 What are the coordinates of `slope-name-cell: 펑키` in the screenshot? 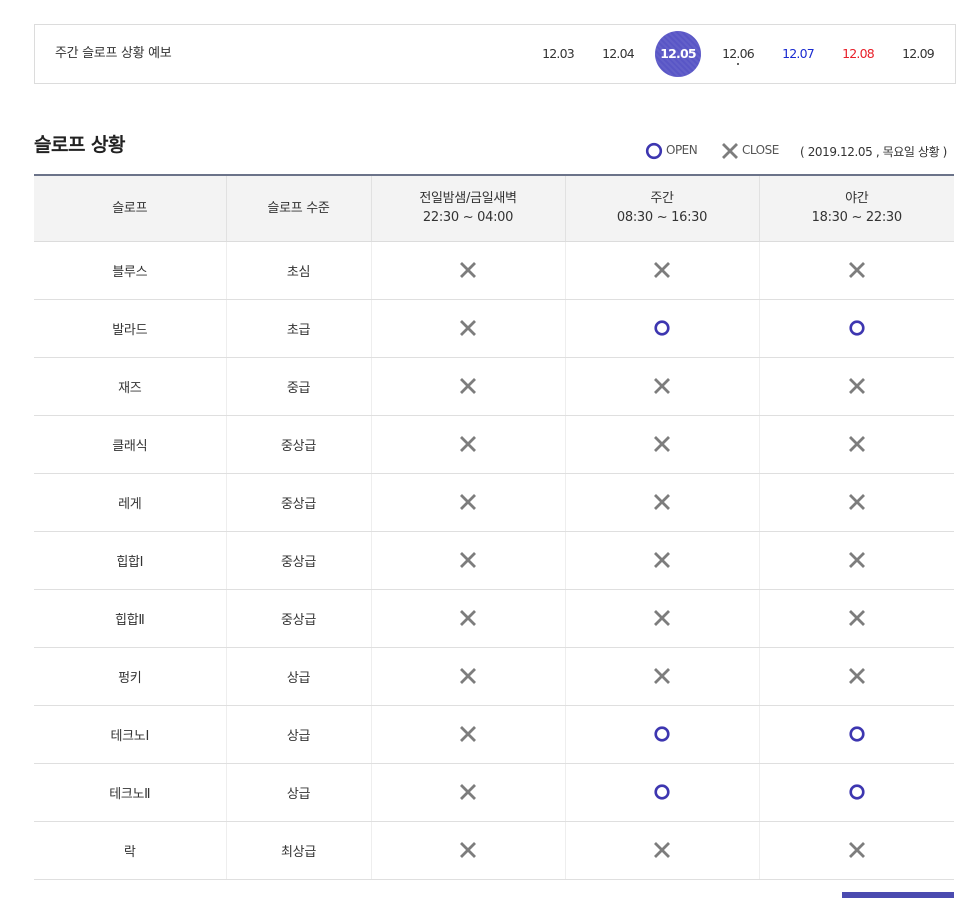 It's located at (130, 676).